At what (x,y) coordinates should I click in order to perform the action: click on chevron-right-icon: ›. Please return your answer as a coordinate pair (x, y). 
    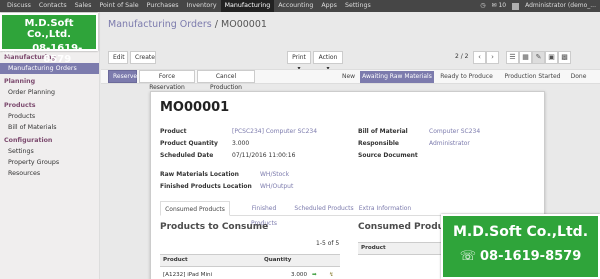
    Looking at the image, I should click on (492, 57).